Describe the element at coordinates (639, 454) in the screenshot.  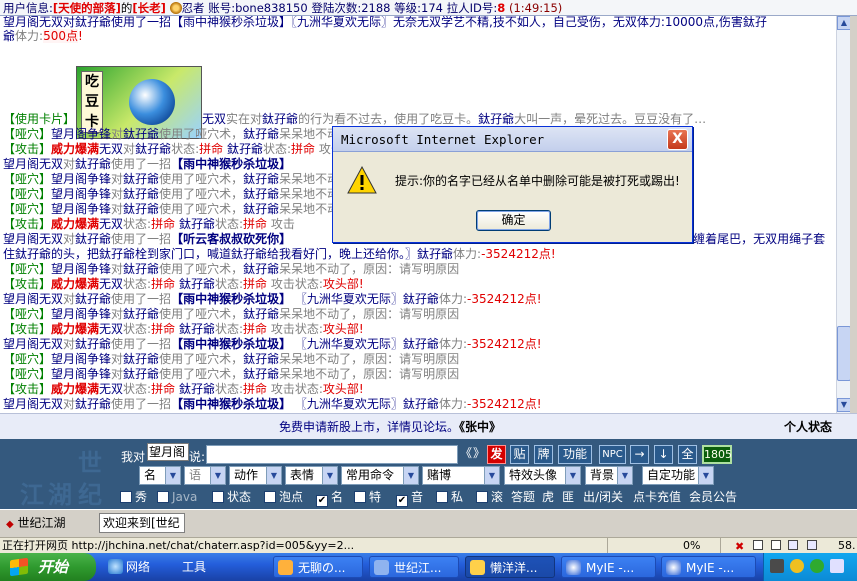
I see `arrow-right-icon: →` at that location.